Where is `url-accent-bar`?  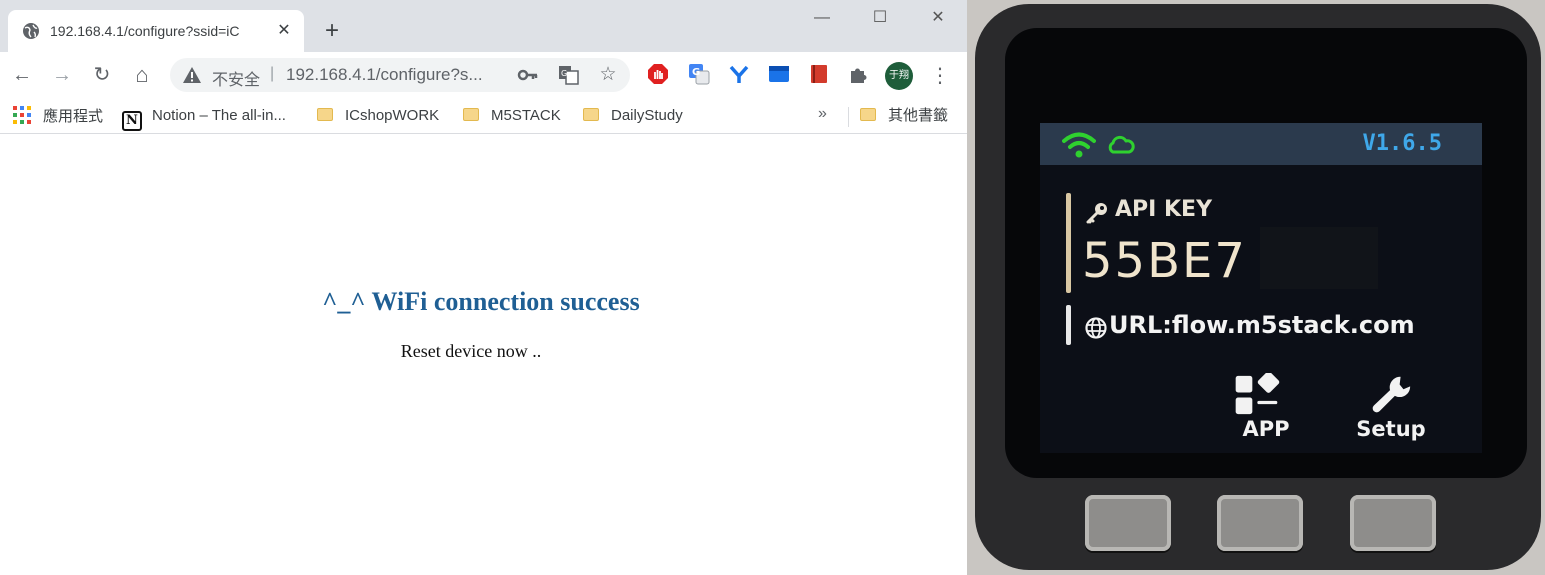 url-accent-bar is located at coordinates (1068, 325).